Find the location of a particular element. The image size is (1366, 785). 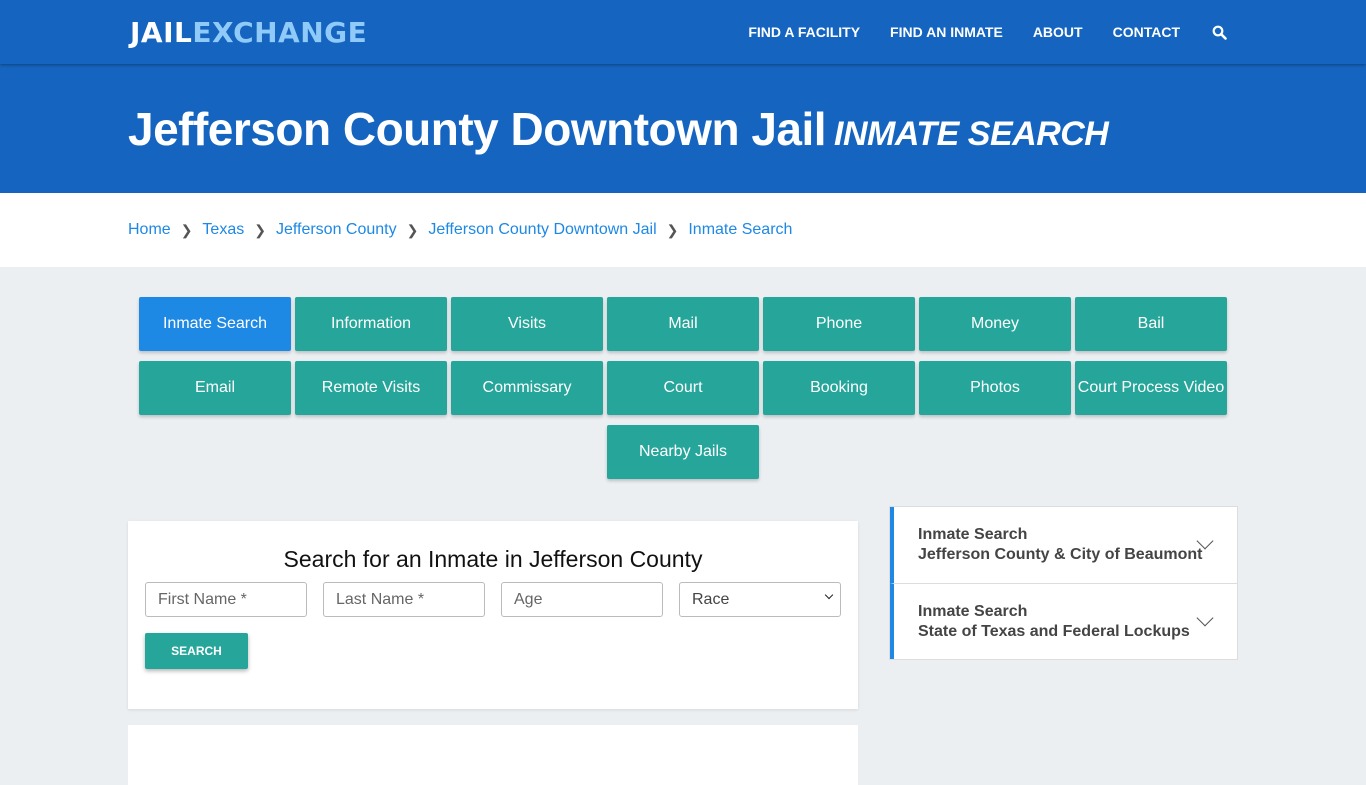

btn-visits: Visits is located at coordinates (527, 324).